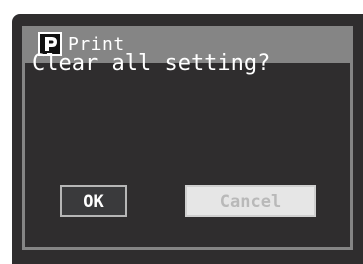 The width and height of the screenshot is (363, 264). What do you see at coordinates (250, 201) in the screenshot?
I see `cancel-button: Cancel` at bounding box center [250, 201].